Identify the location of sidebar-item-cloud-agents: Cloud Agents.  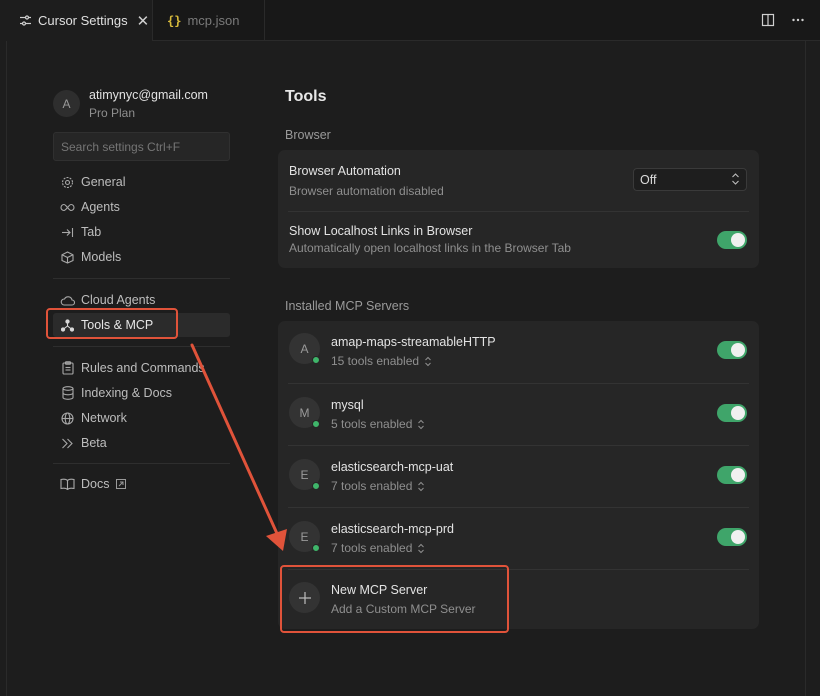
(141, 300).